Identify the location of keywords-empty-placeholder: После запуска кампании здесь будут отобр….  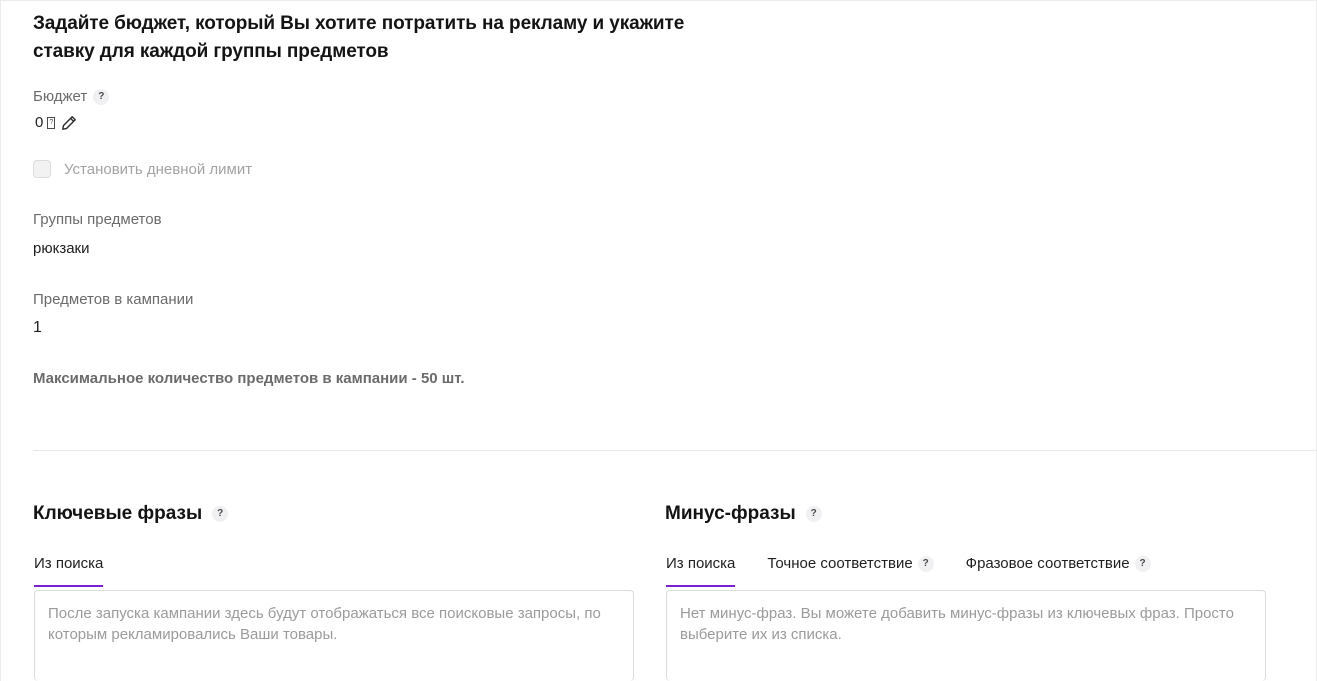
(324, 624).